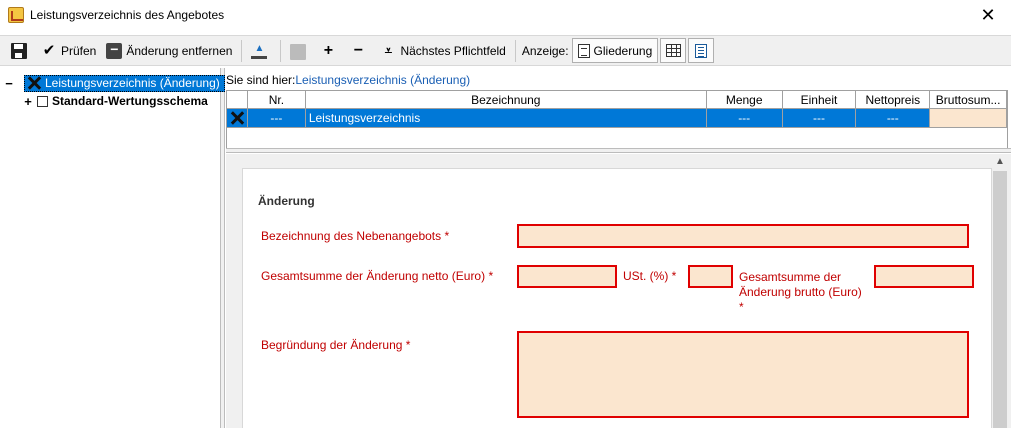 This screenshot has width=1011, height=428. Describe the element at coordinates (567, 276) in the screenshot. I see `netto-input` at that location.